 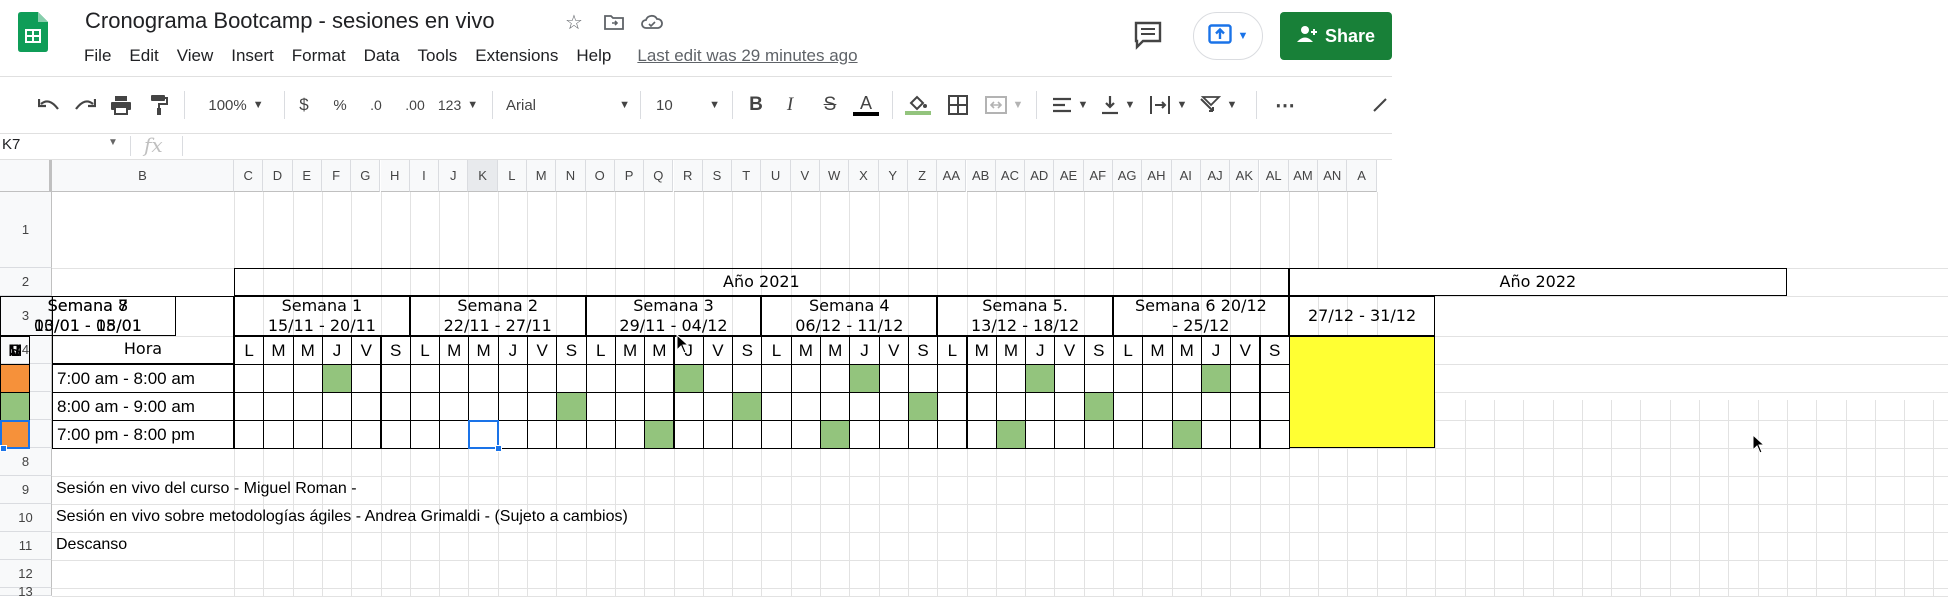 What do you see at coordinates (3, 448) in the screenshot?
I see `fill-handle` at bounding box center [3, 448].